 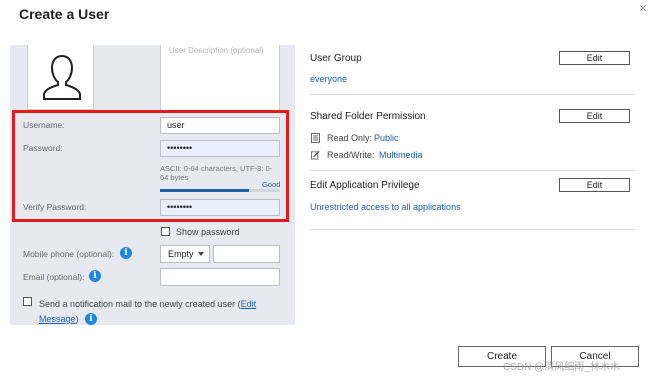 I want to click on country-code-select: Empty, so click(x=185, y=254).